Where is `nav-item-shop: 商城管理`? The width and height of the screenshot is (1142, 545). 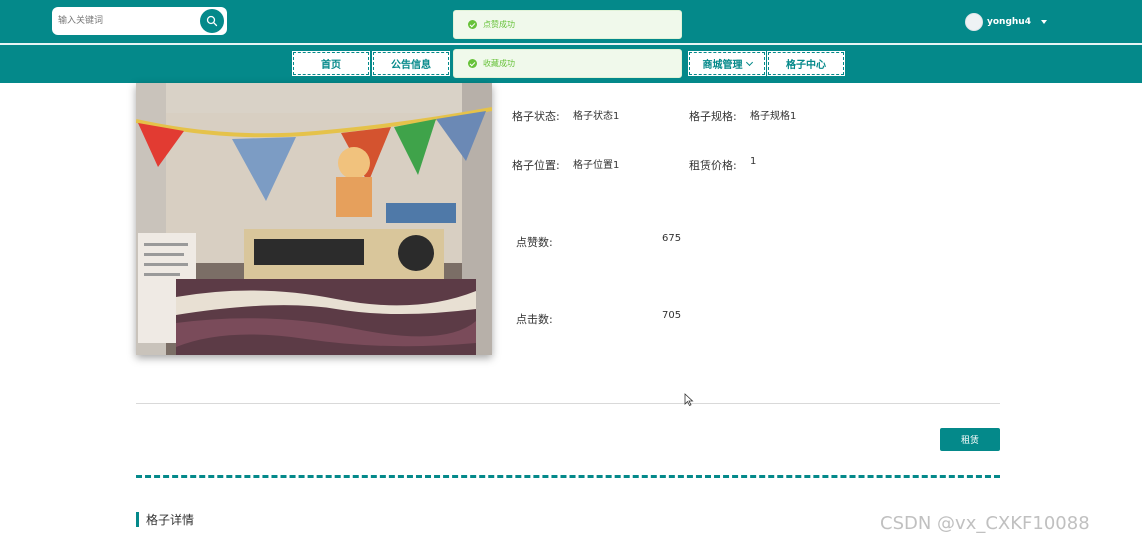 nav-item-shop: 商城管理 is located at coordinates (727, 63).